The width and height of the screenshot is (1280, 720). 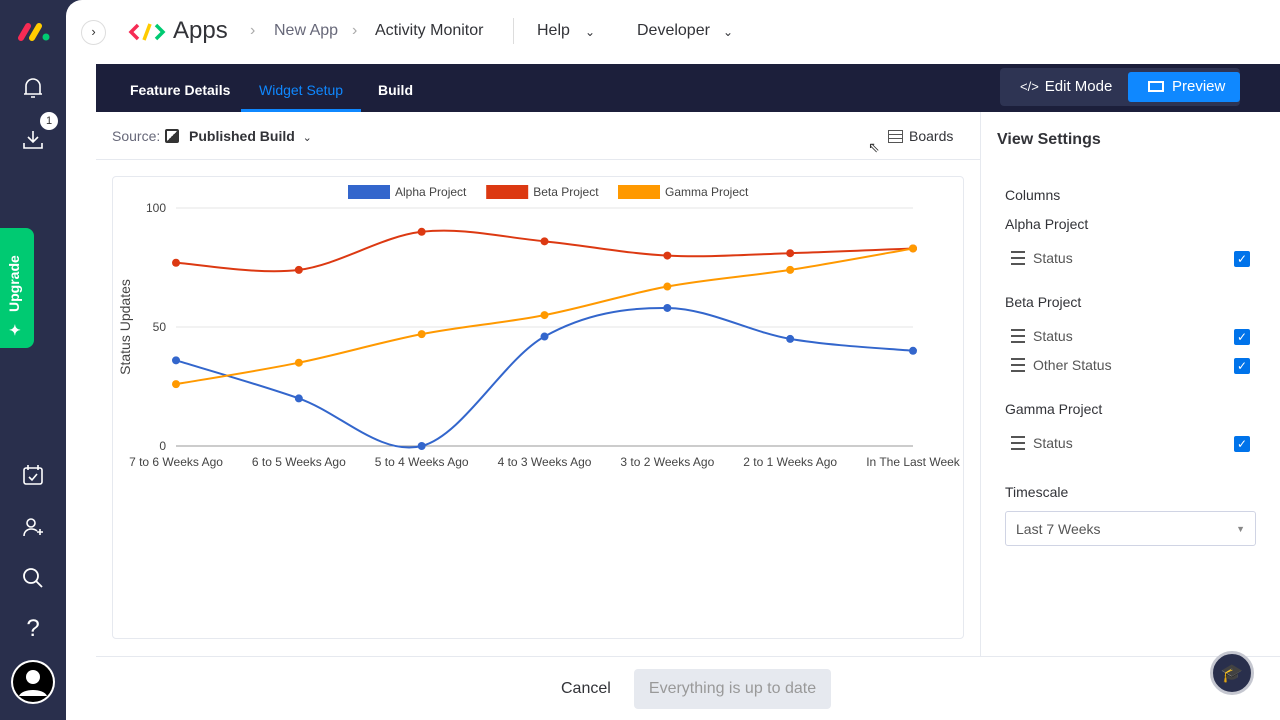 What do you see at coordinates (180, 88) in the screenshot?
I see `tab-feature-details: Feature Details` at bounding box center [180, 88].